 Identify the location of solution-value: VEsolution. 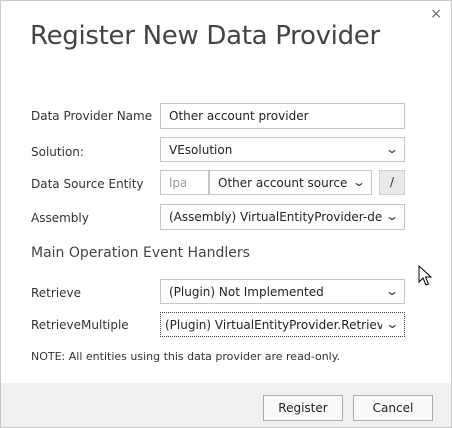
(201, 150).